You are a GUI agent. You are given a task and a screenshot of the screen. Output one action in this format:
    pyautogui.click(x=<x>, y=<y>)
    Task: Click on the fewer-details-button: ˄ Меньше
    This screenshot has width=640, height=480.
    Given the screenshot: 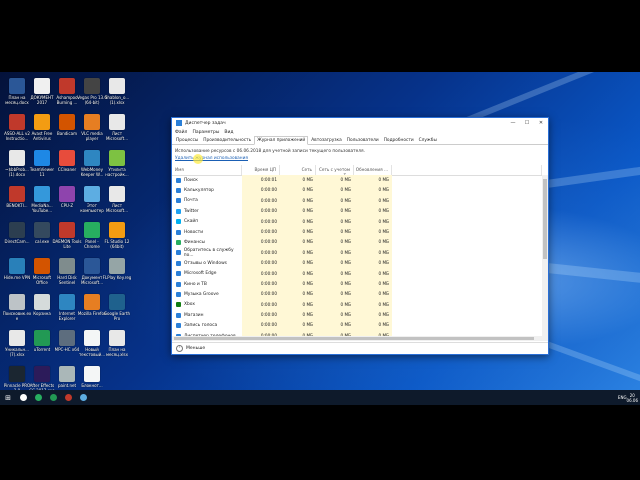 What is the action you would take?
    pyautogui.click(x=190, y=348)
    